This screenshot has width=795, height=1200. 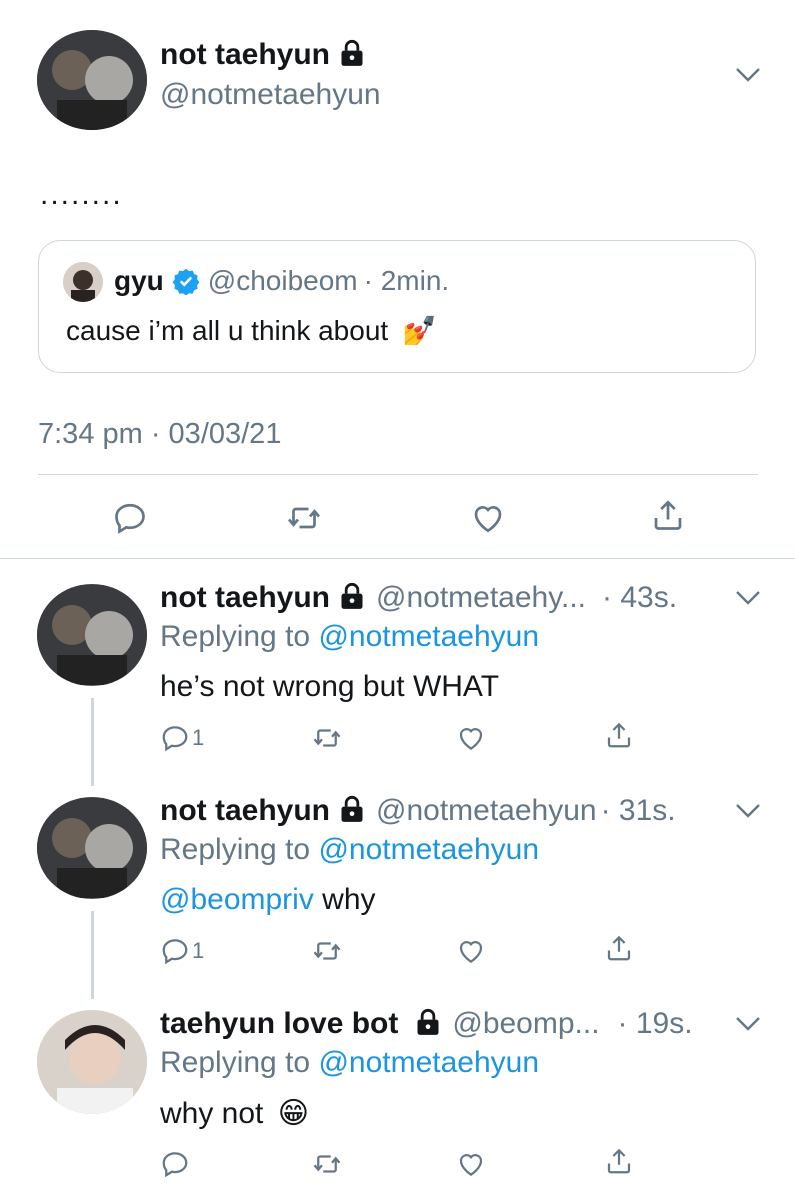 I want to click on reply-1-text: he’s not wrong but WHAT, so click(x=330, y=686).